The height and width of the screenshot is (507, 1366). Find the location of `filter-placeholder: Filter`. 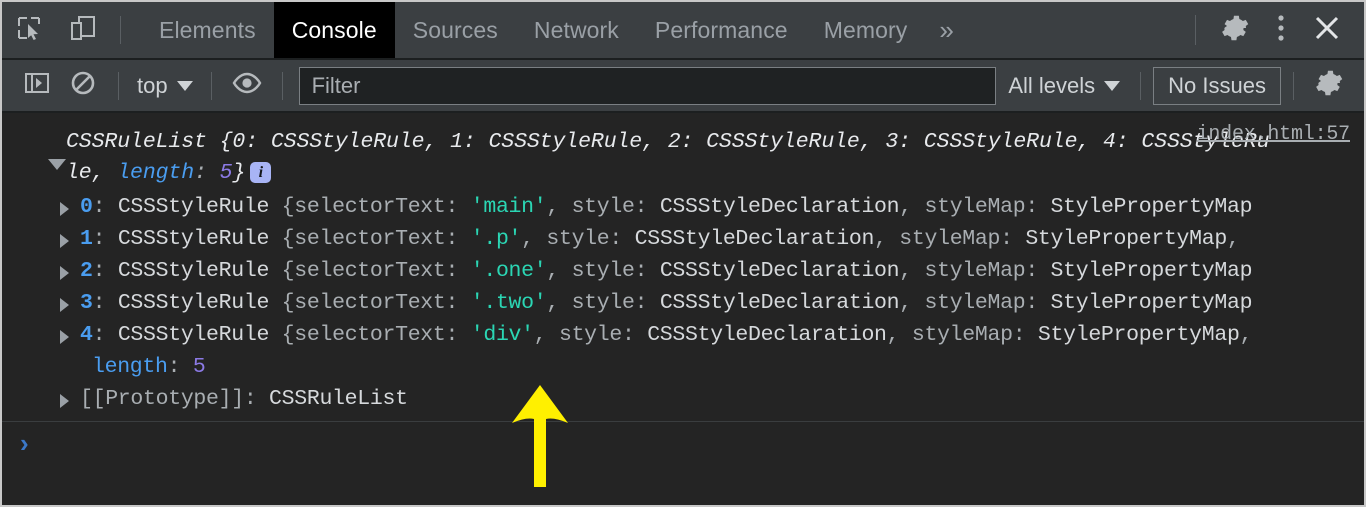

filter-placeholder: Filter is located at coordinates (336, 85).